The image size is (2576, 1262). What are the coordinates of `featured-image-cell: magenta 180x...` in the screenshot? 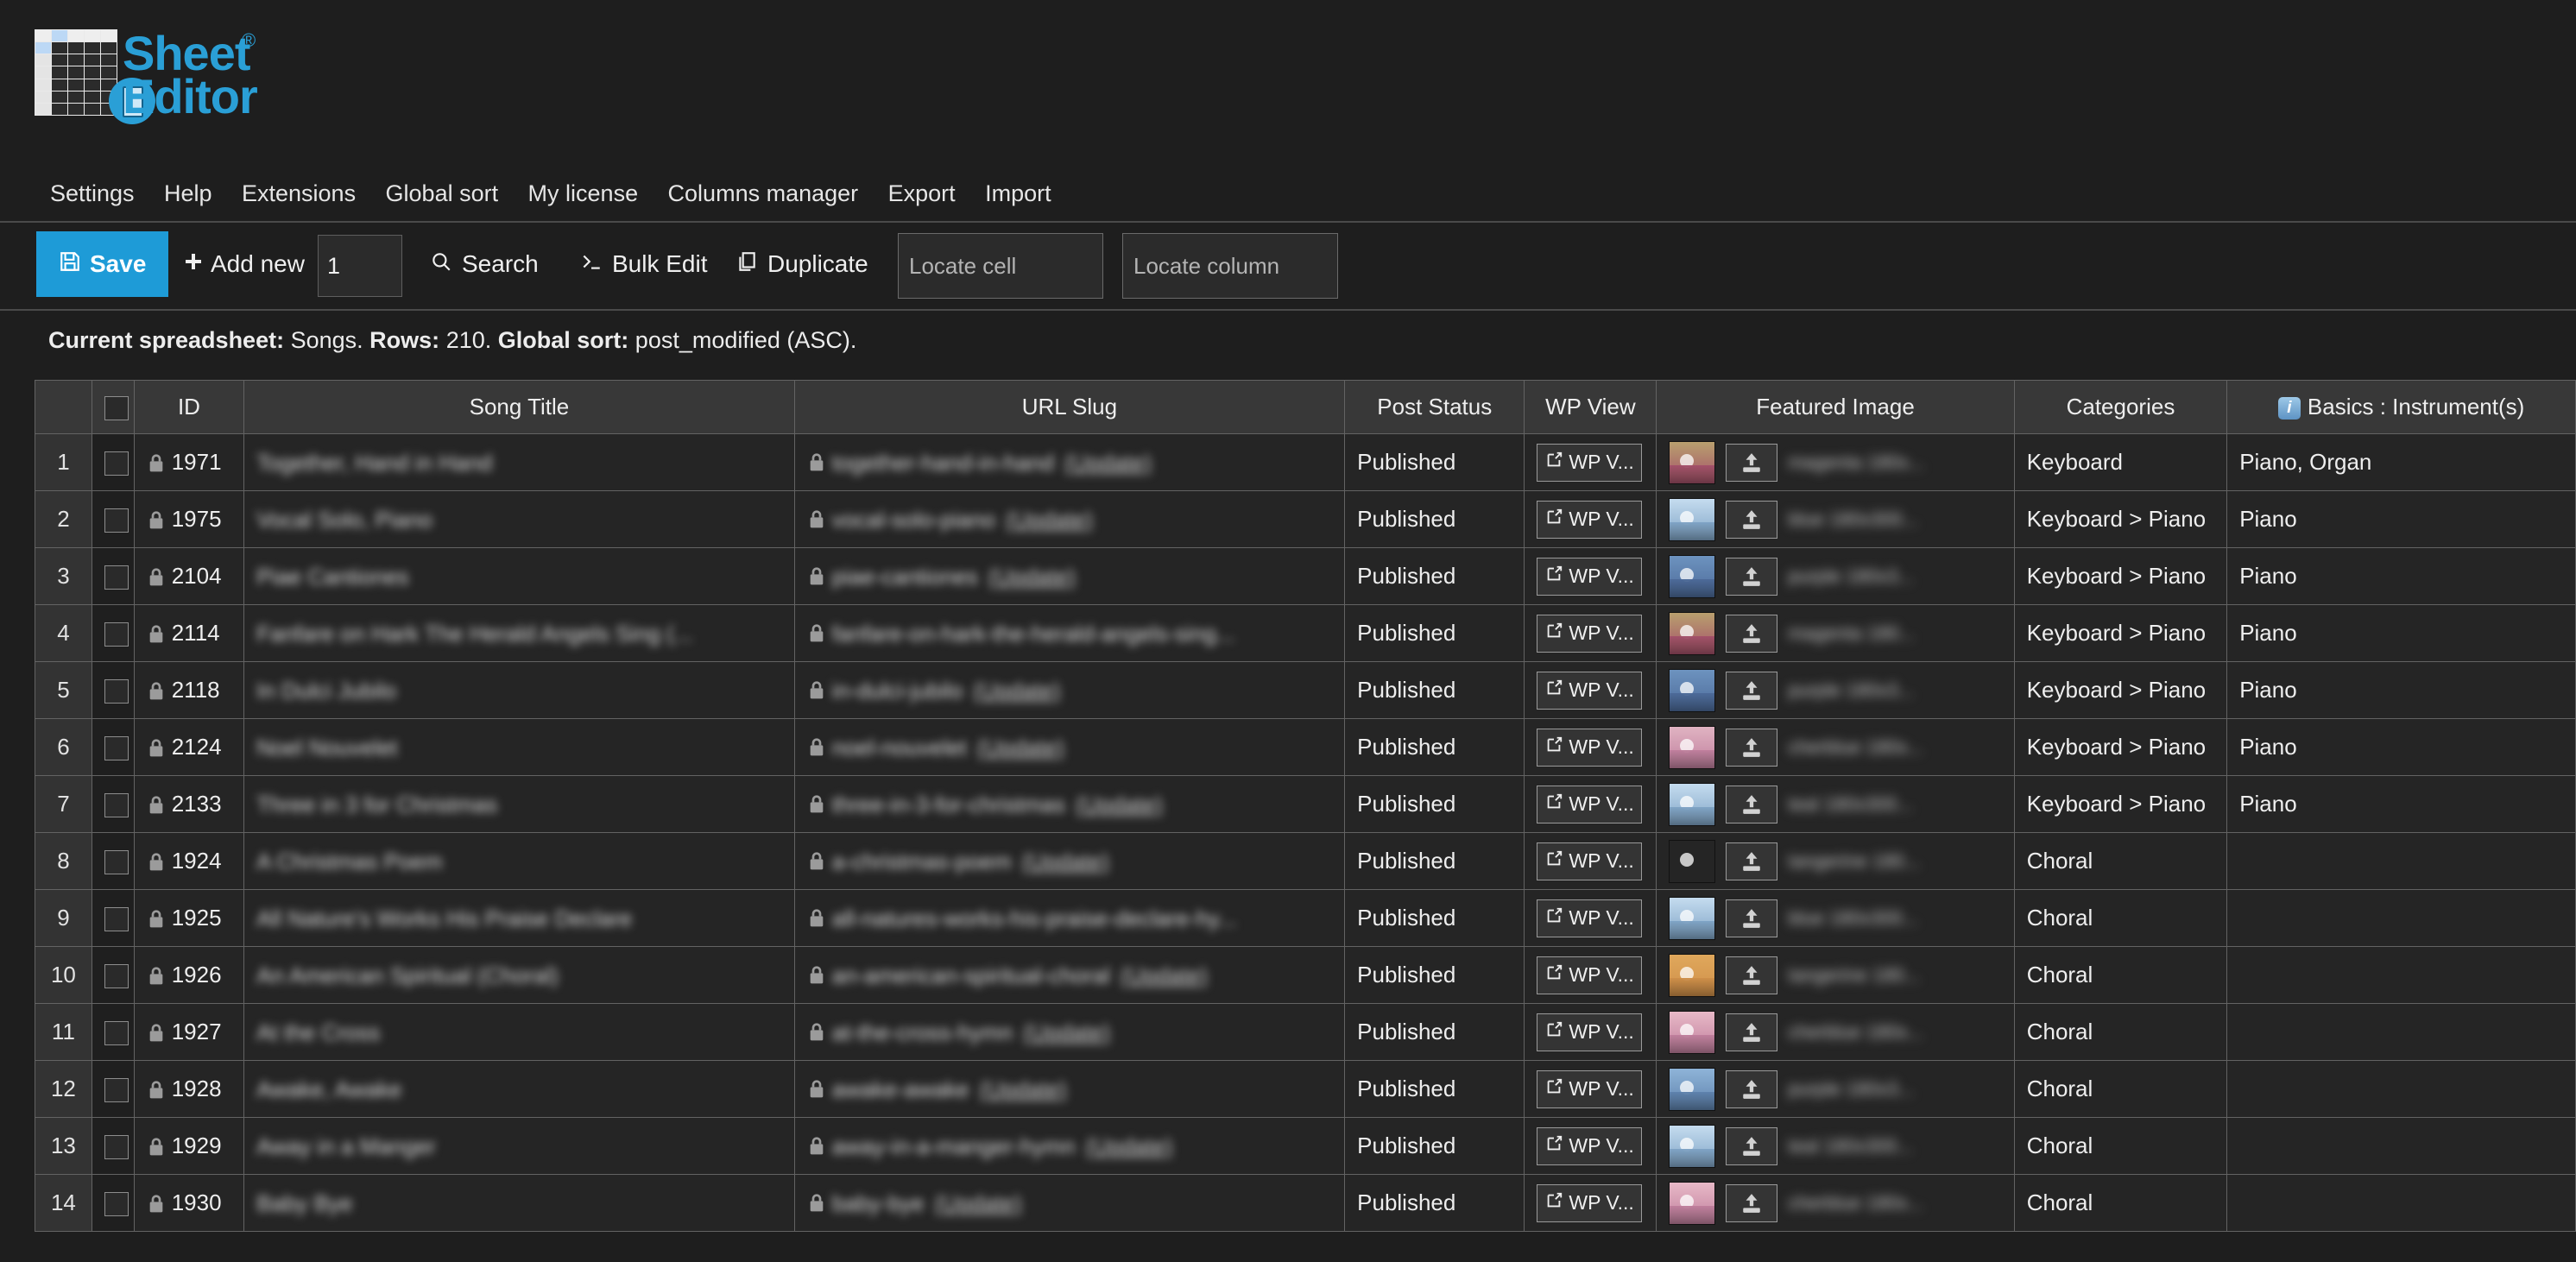 It's located at (1835, 462).